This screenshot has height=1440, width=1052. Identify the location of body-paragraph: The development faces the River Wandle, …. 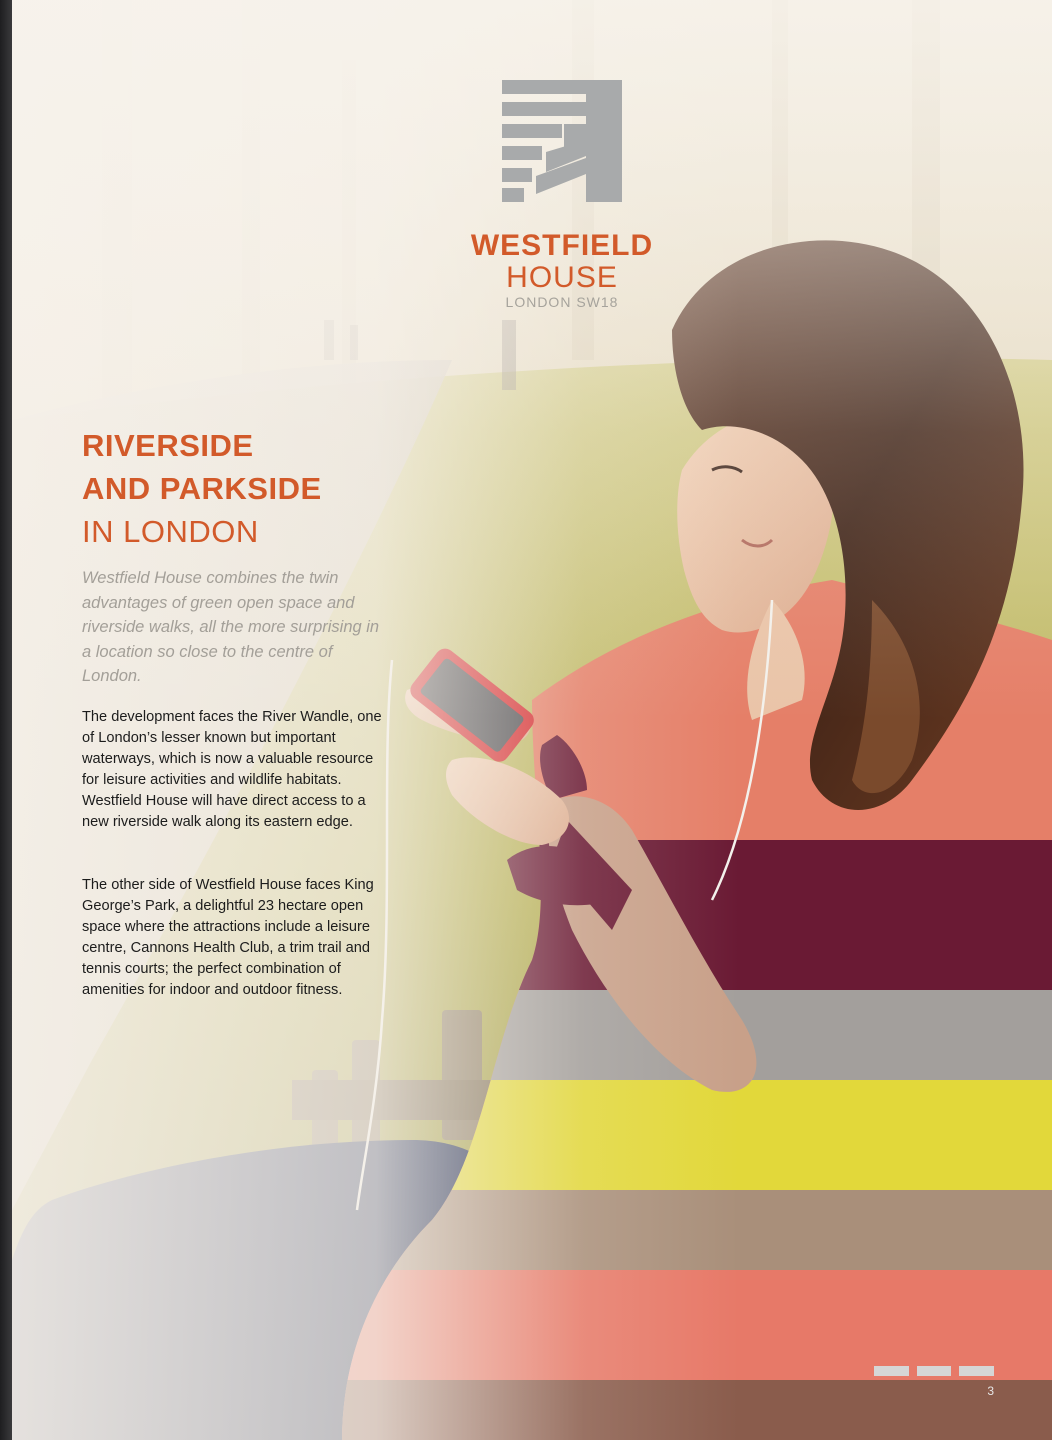
(232, 769).